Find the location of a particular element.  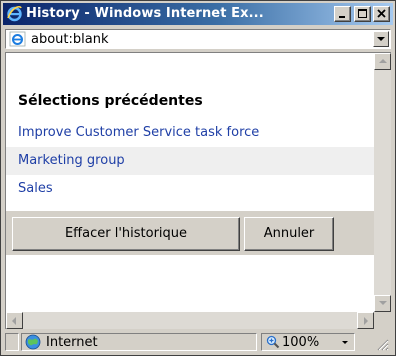

address-bar: about:blank is located at coordinates (198, 39).